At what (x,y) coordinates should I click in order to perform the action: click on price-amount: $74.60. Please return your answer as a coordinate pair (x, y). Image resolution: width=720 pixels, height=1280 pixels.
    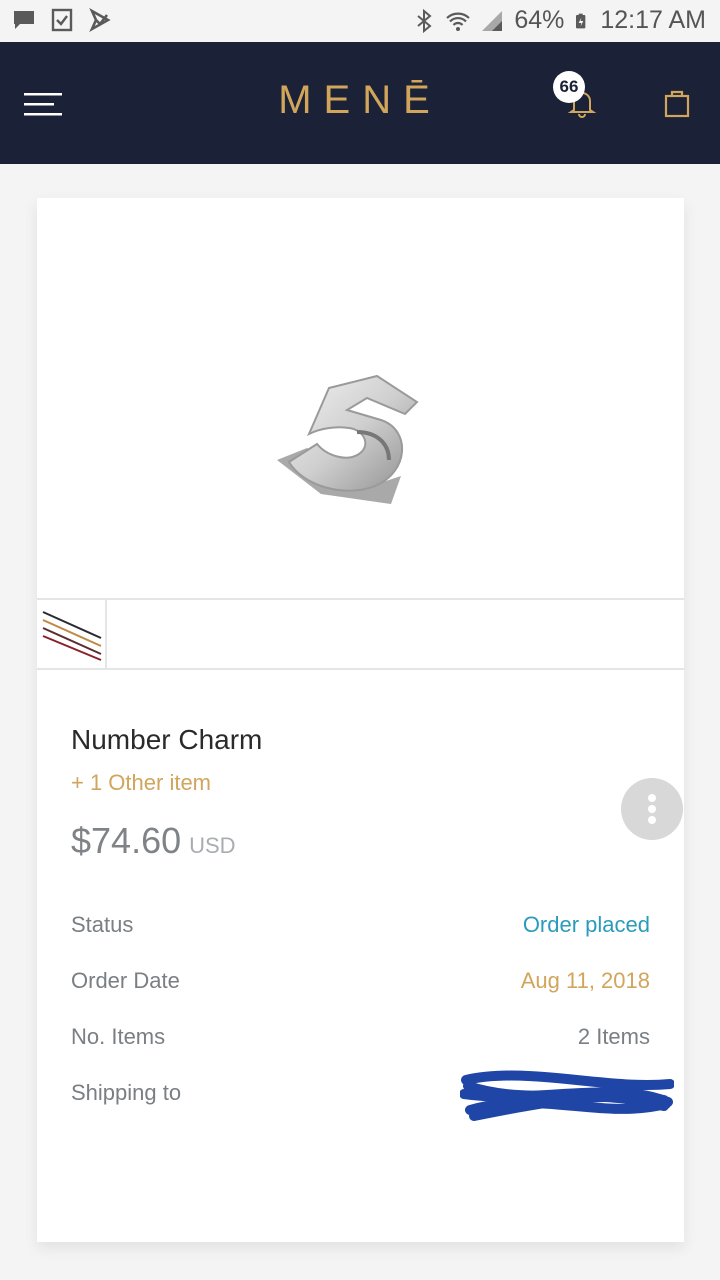
    Looking at the image, I should click on (126, 840).